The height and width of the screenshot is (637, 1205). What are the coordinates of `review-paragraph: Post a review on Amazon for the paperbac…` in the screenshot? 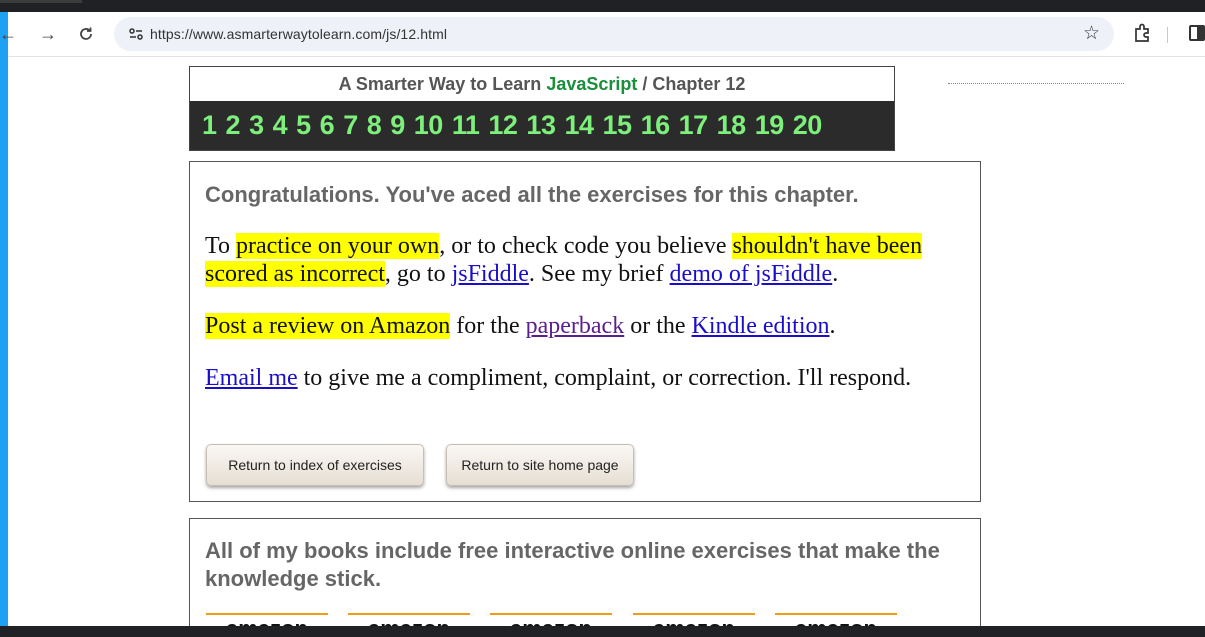 It's located at (520, 326).